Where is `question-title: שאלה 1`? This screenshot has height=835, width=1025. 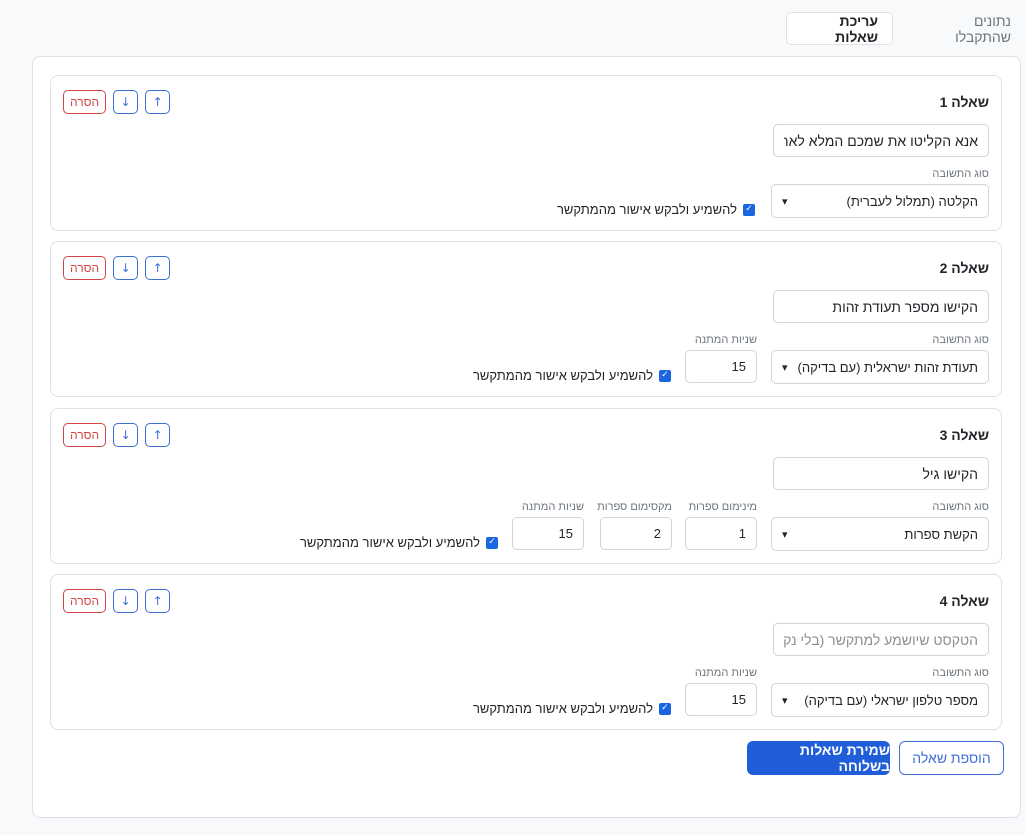
question-title: שאלה 1 is located at coordinates (964, 102).